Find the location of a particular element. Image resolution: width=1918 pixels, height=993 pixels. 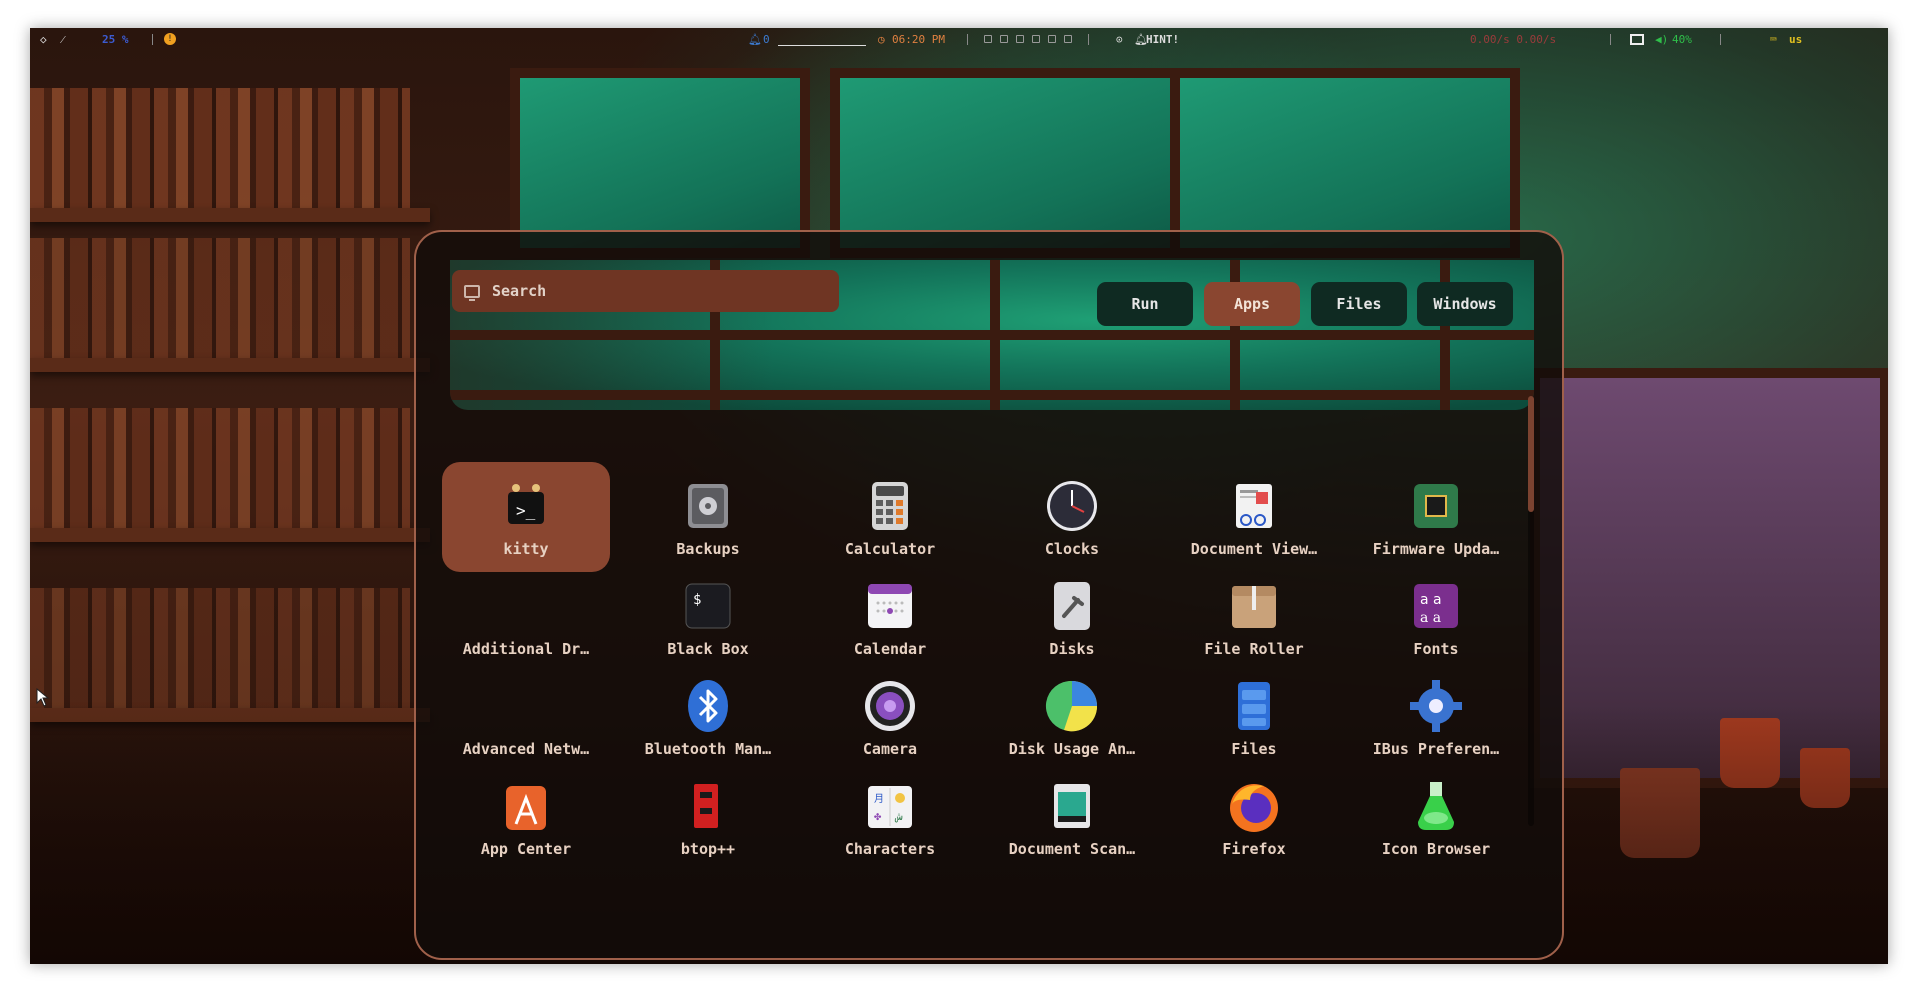

app-item-calculator: Calculator is located at coordinates (890, 517).